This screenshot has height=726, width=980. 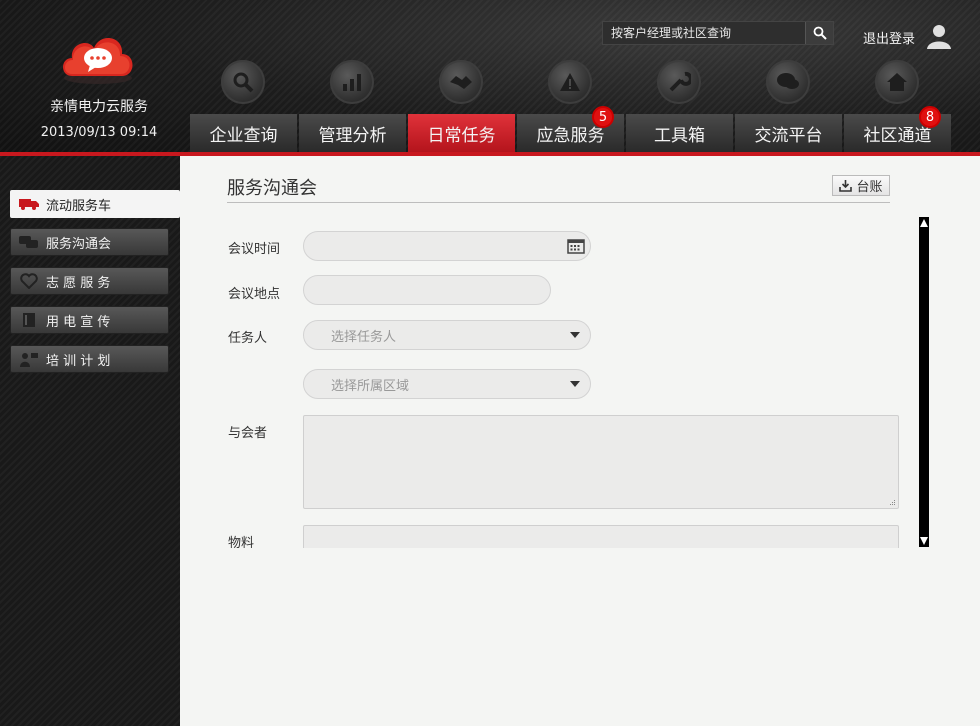 I want to click on title-divider, so click(x=558, y=202).